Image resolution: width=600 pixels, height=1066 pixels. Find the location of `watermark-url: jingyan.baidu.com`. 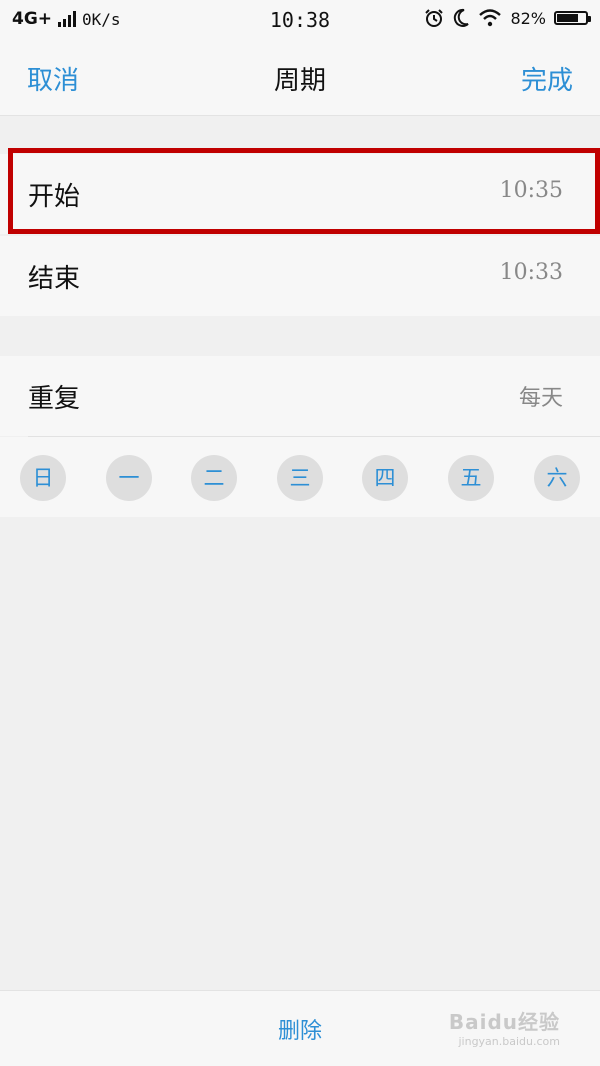

watermark-url: jingyan.baidu.com is located at coordinates (509, 1041).